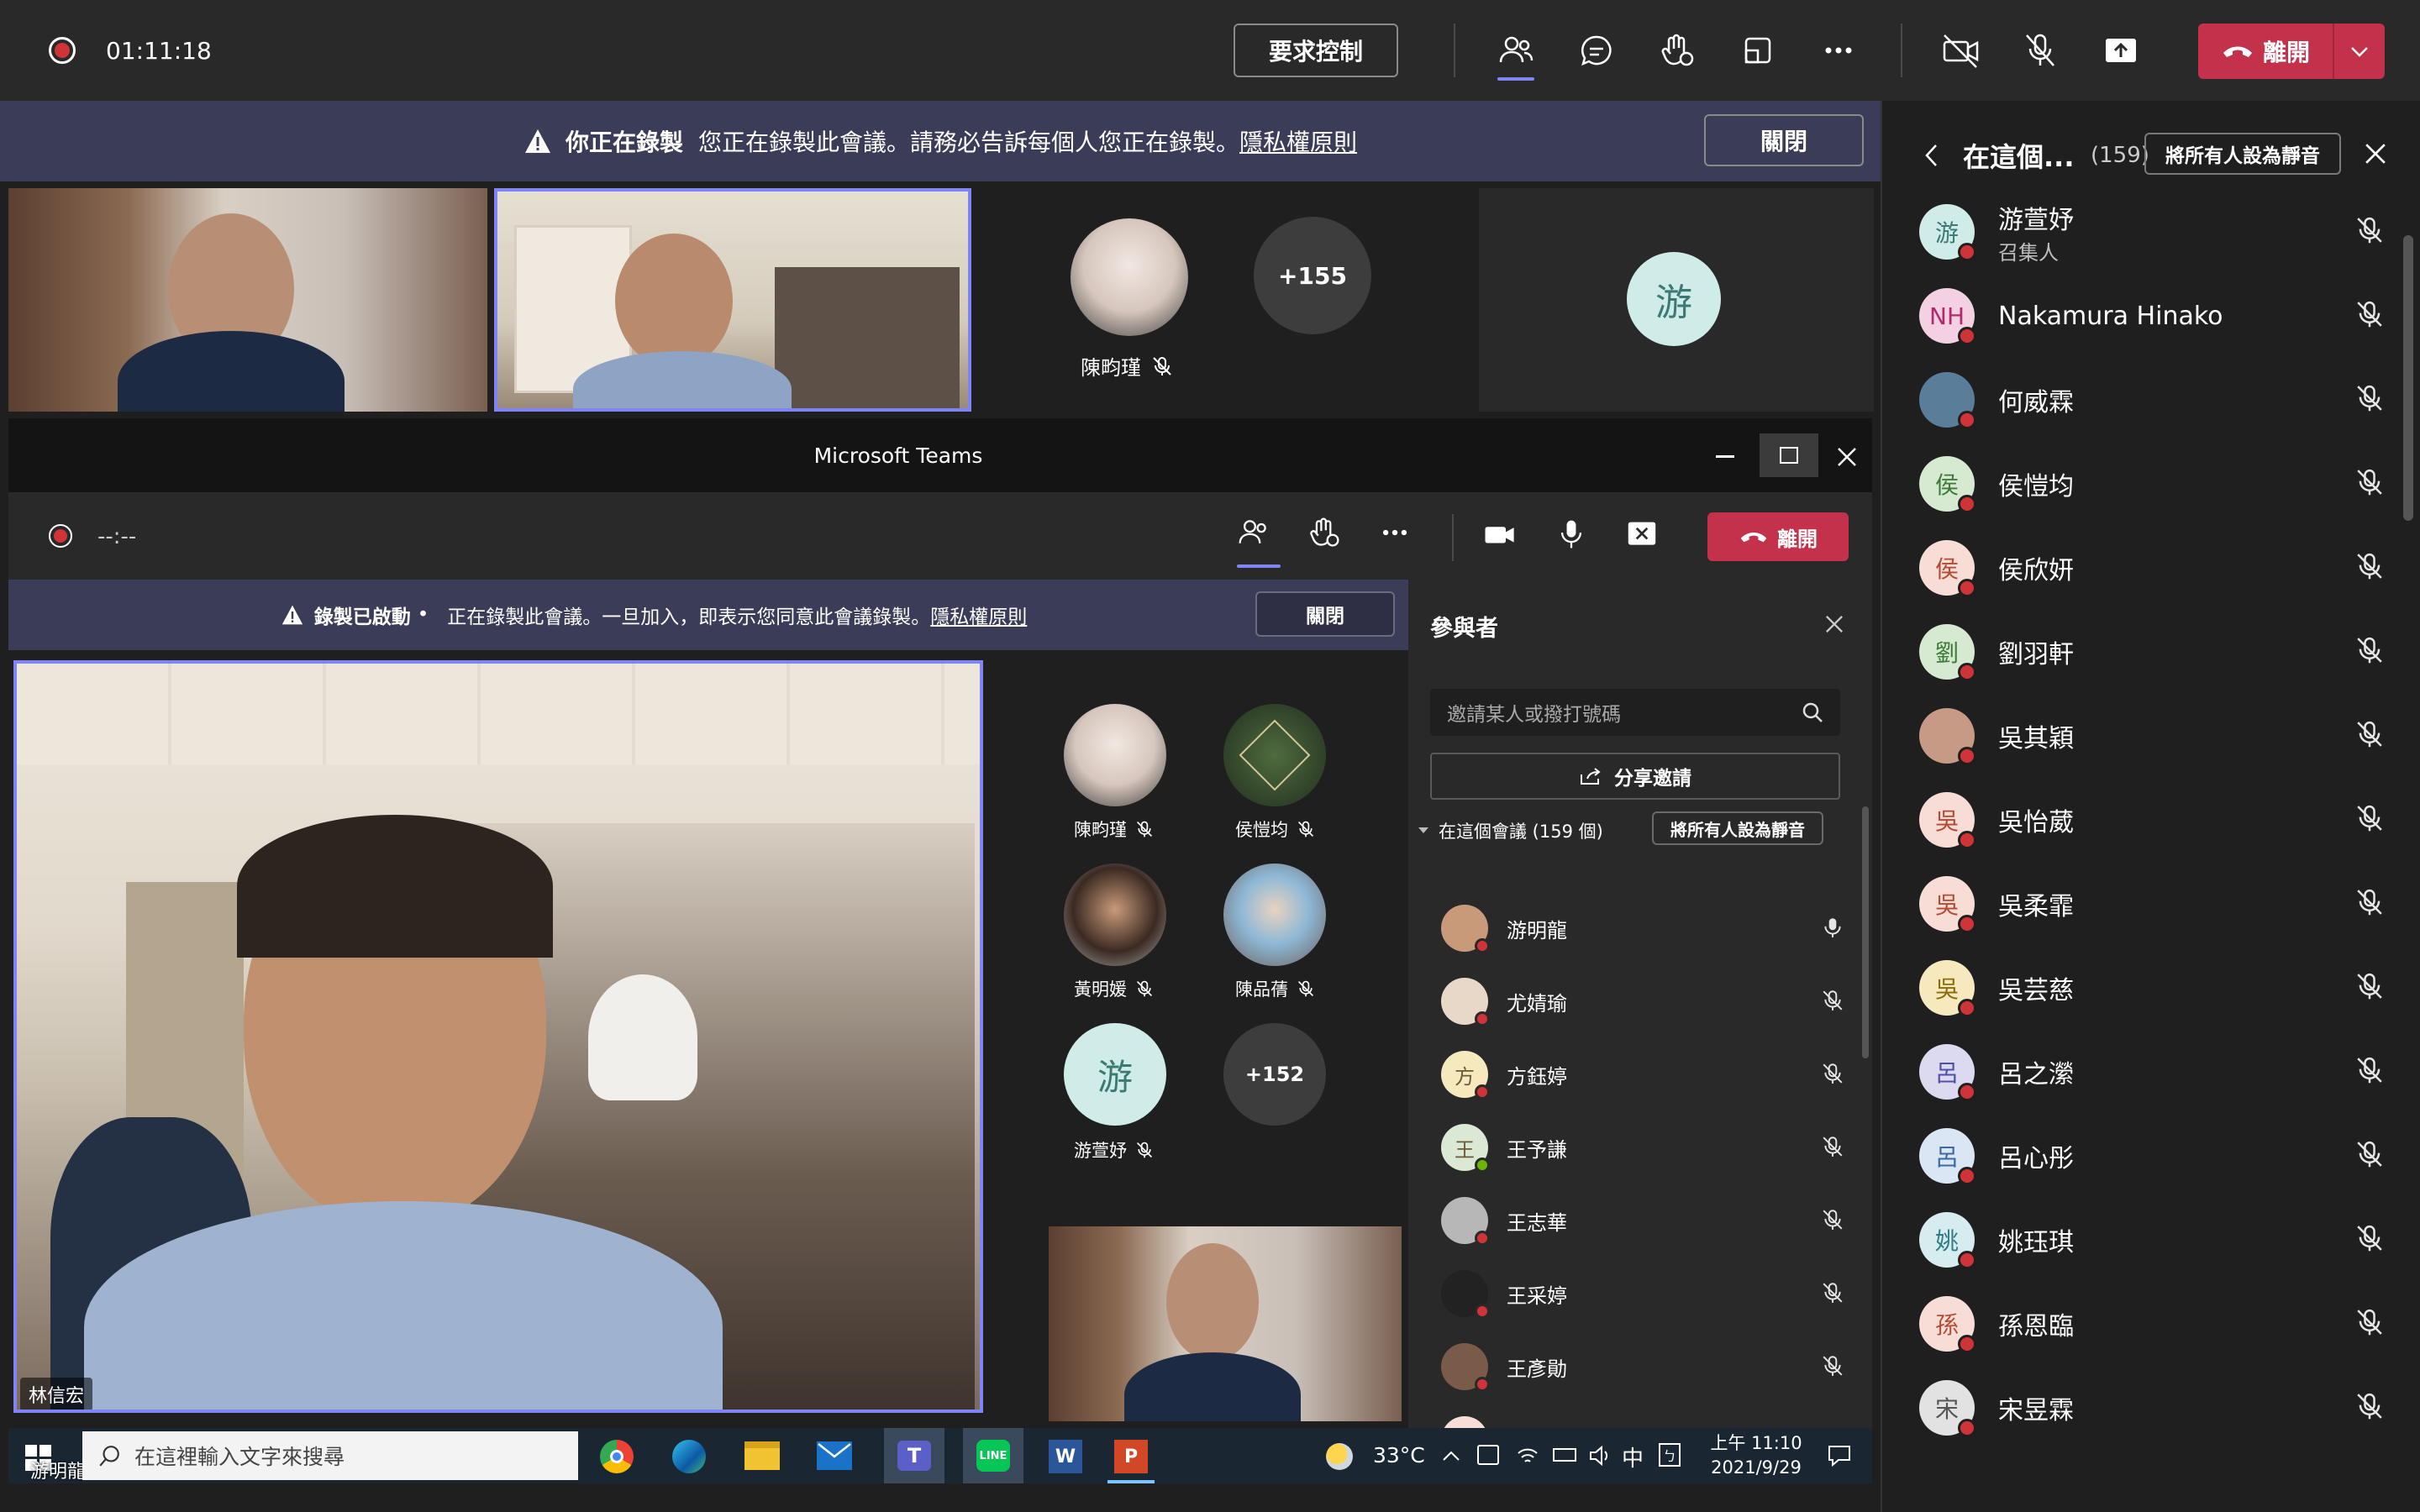 The height and width of the screenshot is (1512, 2420). What do you see at coordinates (1564, 1455) in the screenshot?
I see `battery-icon` at bounding box center [1564, 1455].